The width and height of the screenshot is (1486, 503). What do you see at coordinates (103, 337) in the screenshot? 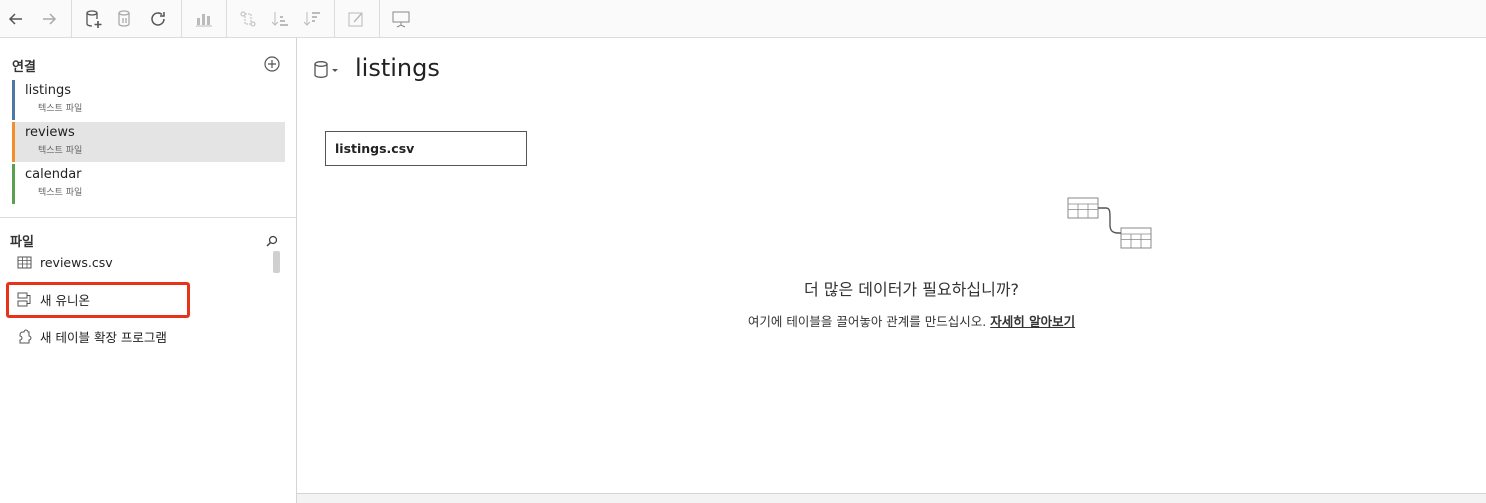
I see `file-label: 새 테이블 확장 프로그램` at bounding box center [103, 337].